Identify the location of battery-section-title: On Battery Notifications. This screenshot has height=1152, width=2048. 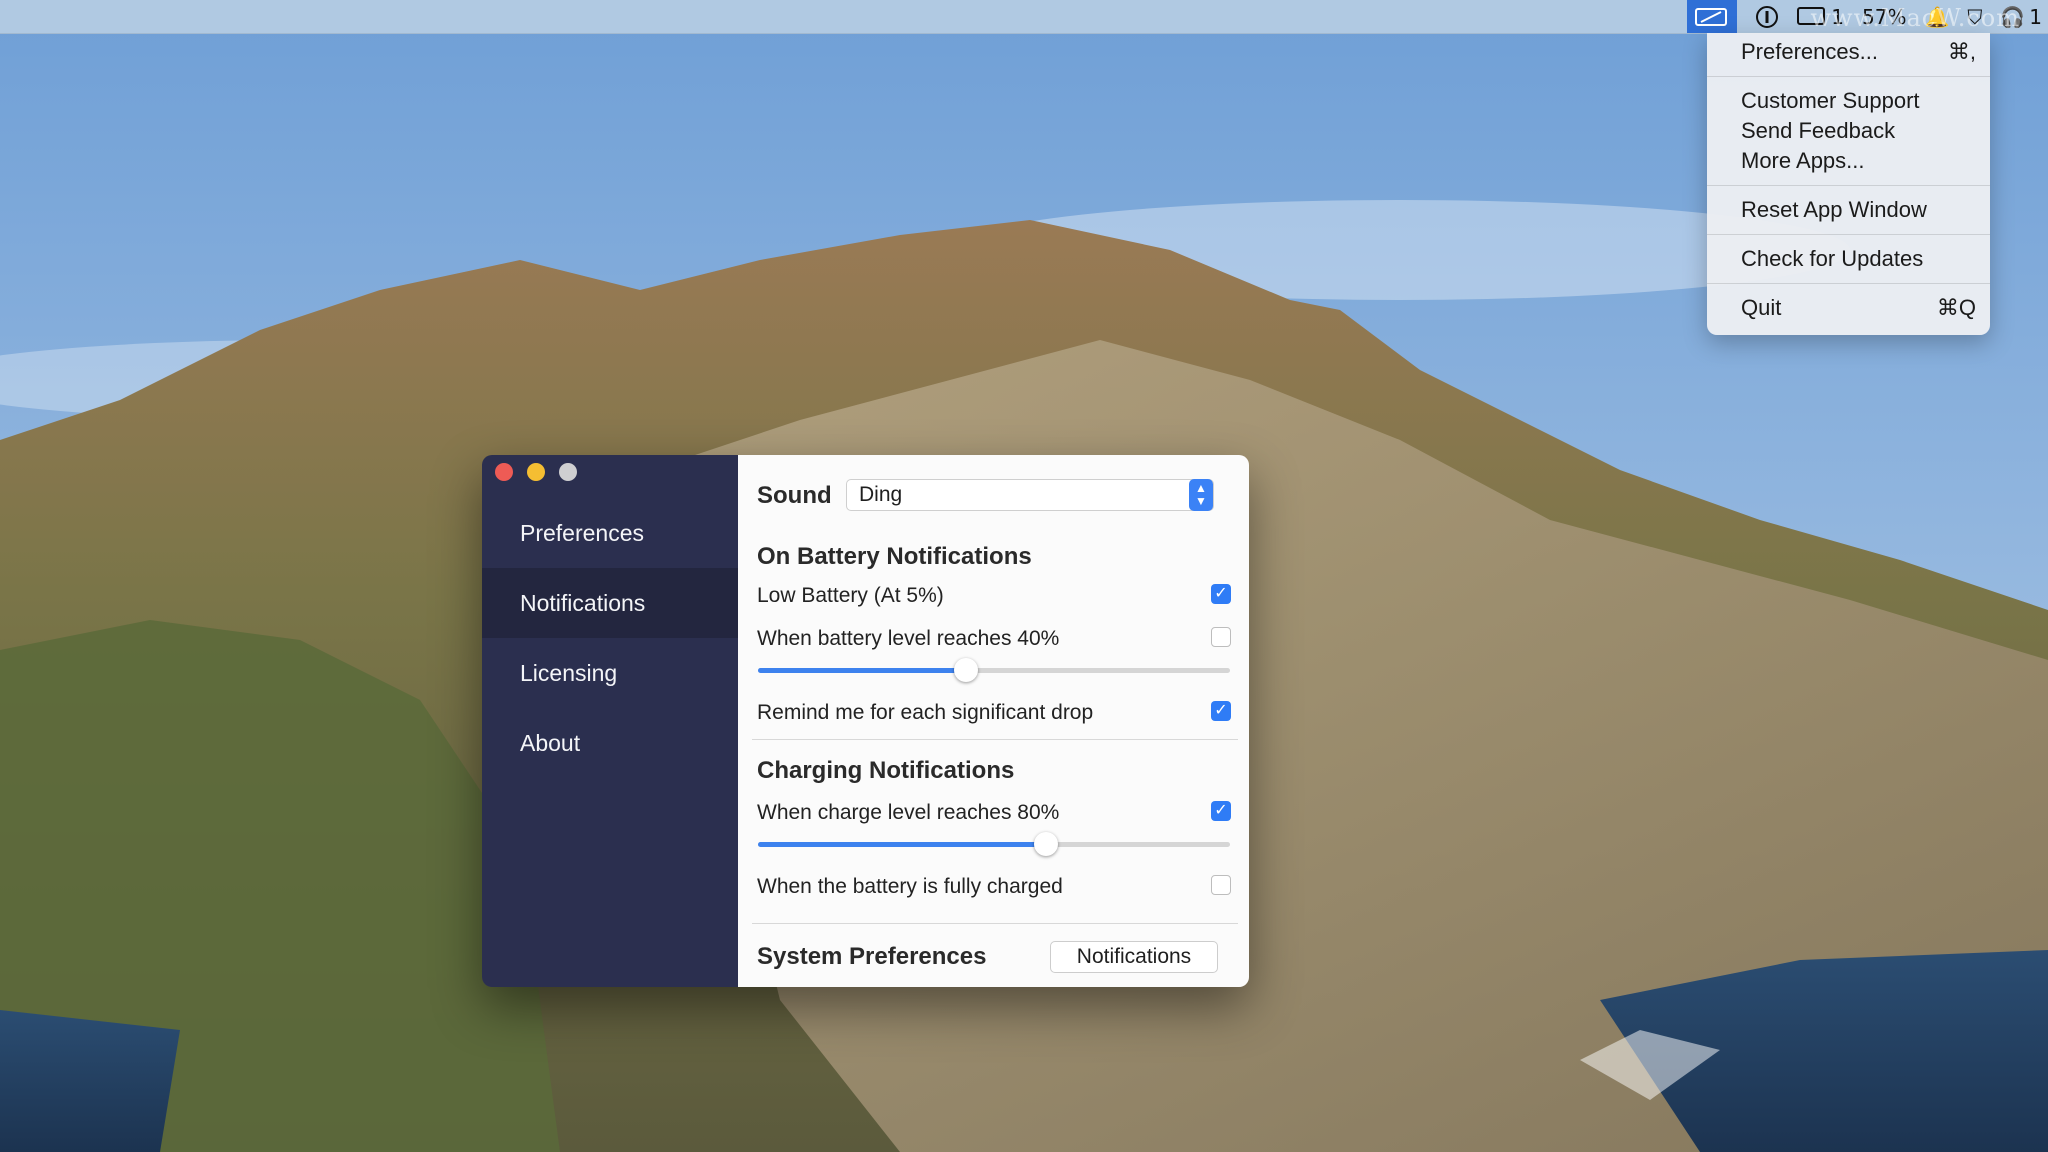
(894, 556).